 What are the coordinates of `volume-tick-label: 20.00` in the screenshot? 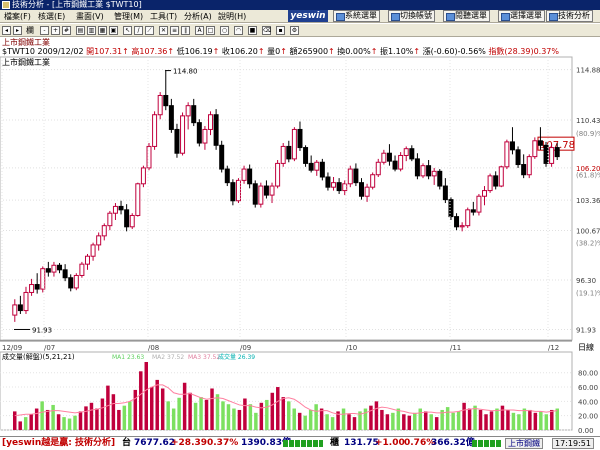 It's located at (588, 417).